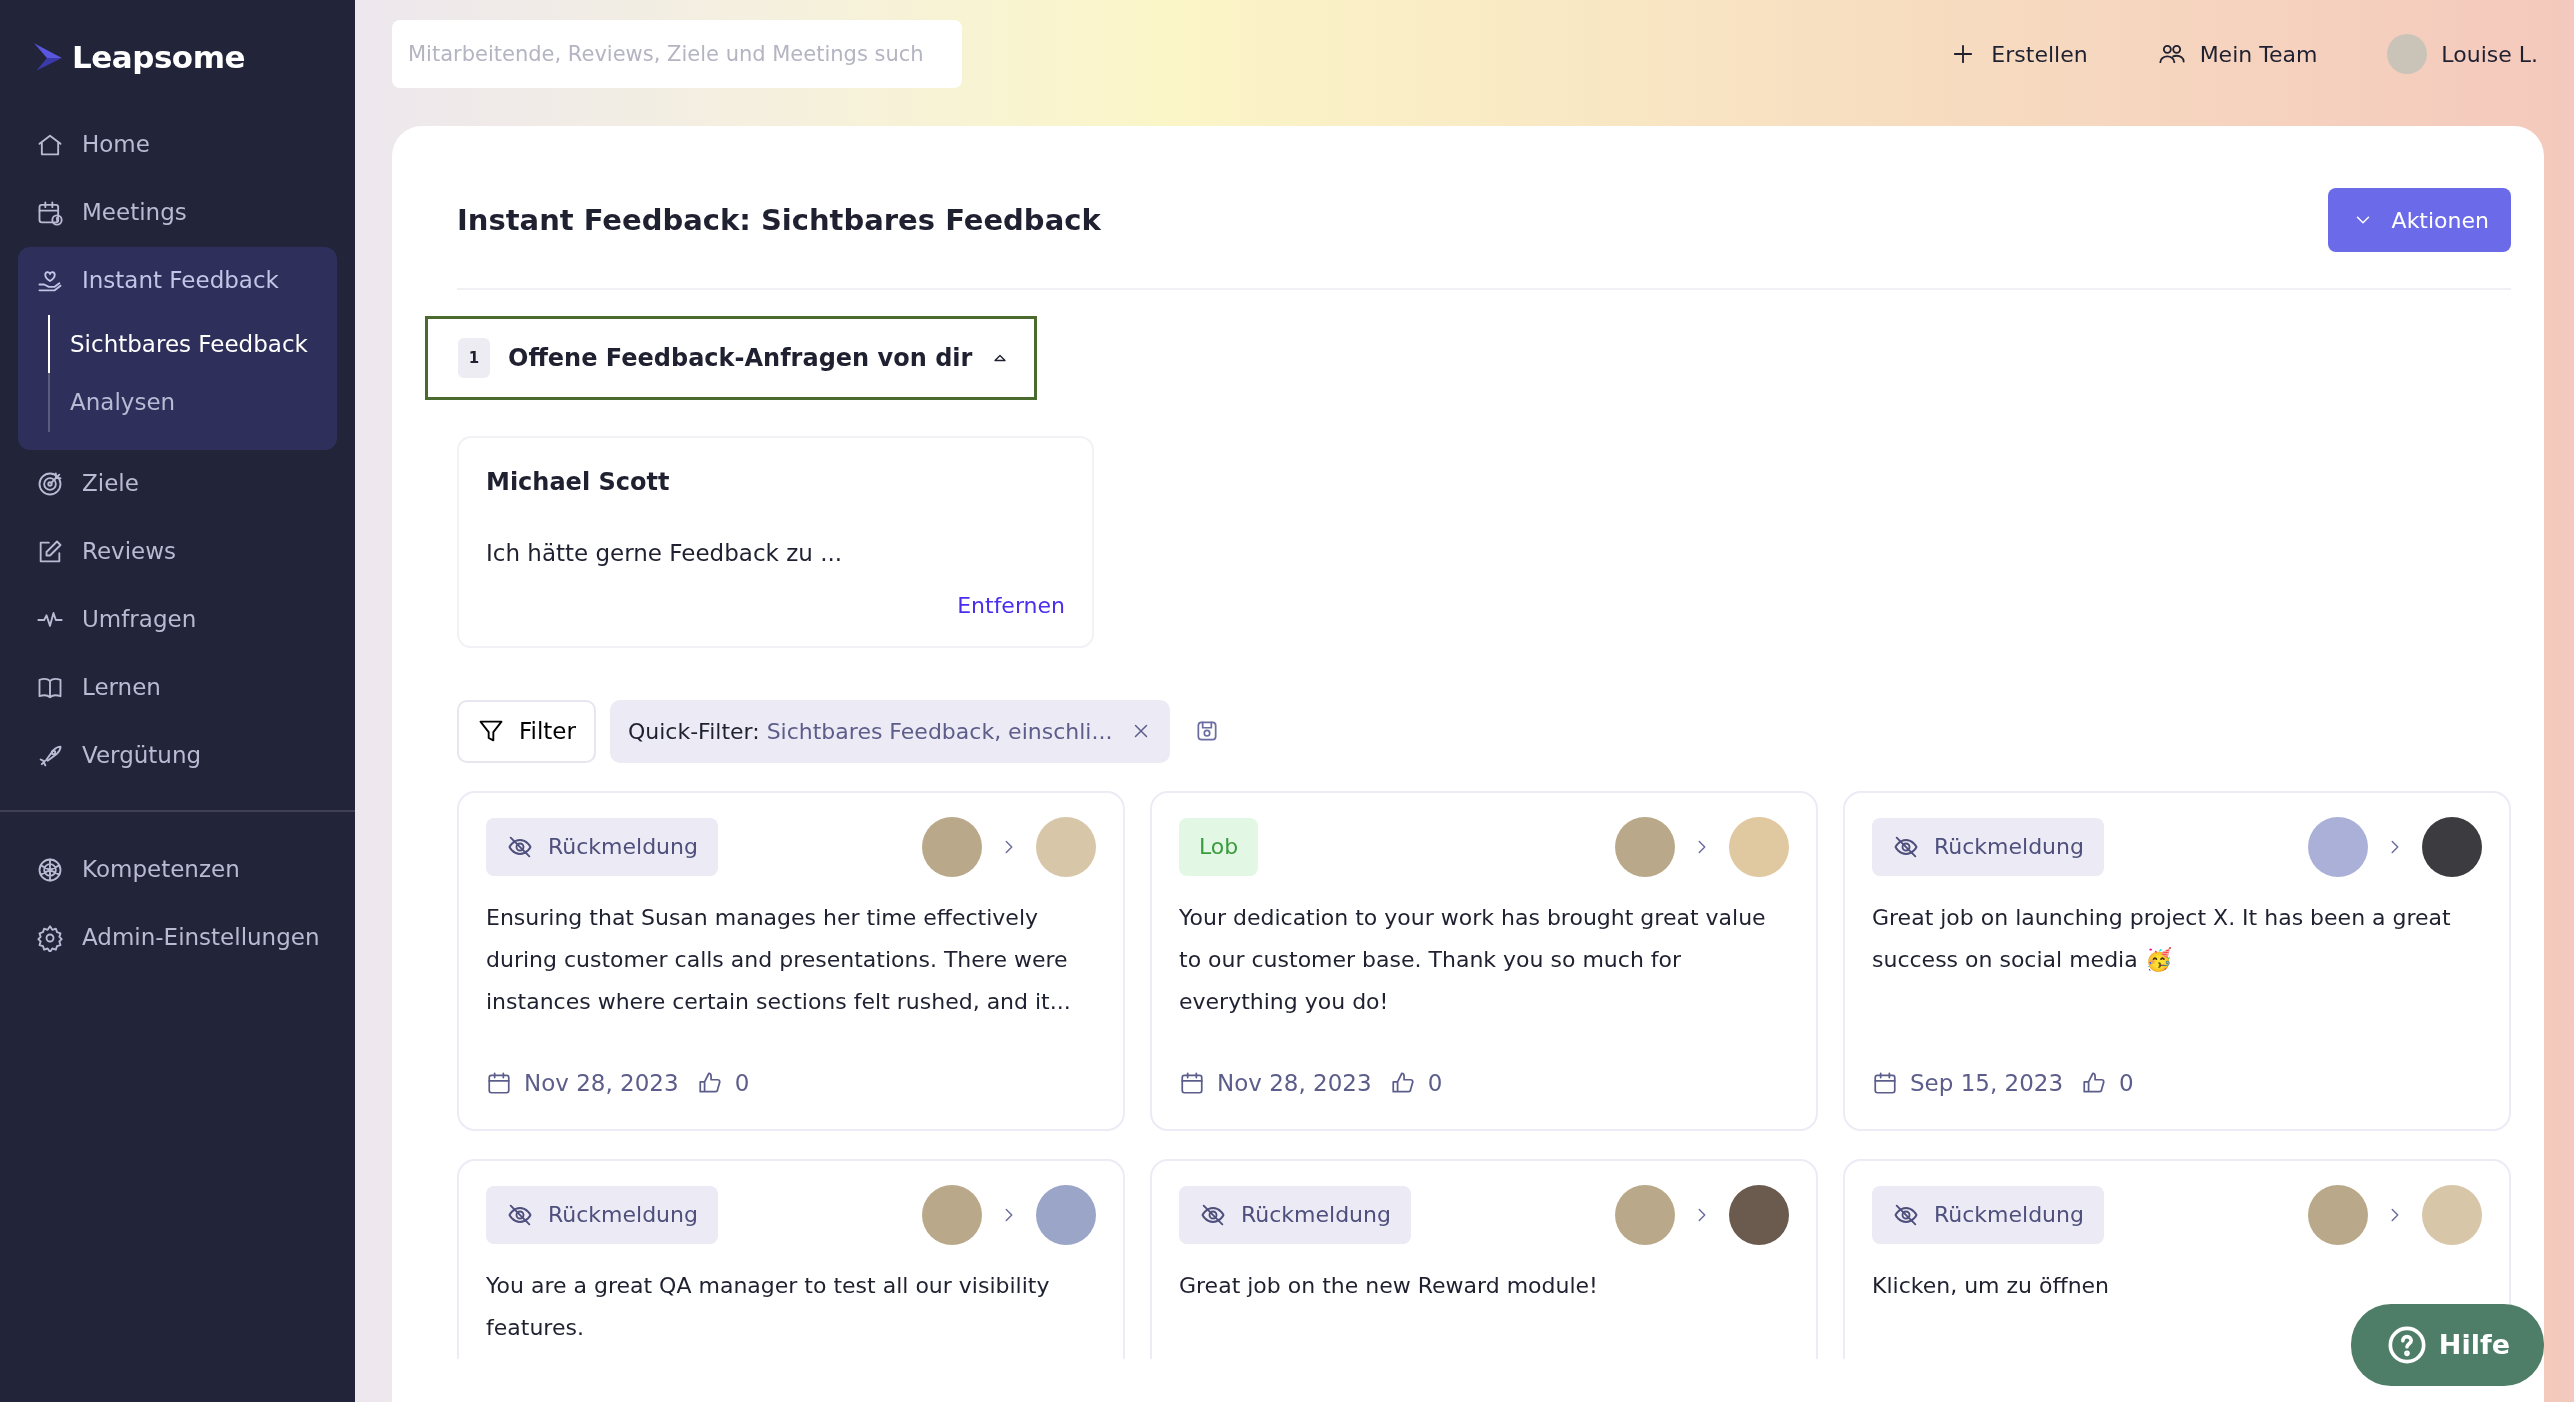 The width and height of the screenshot is (2574, 1402). Describe the element at coordinates (177, 144) in the screenshot. I see `sidebar-item: Home` at that location.